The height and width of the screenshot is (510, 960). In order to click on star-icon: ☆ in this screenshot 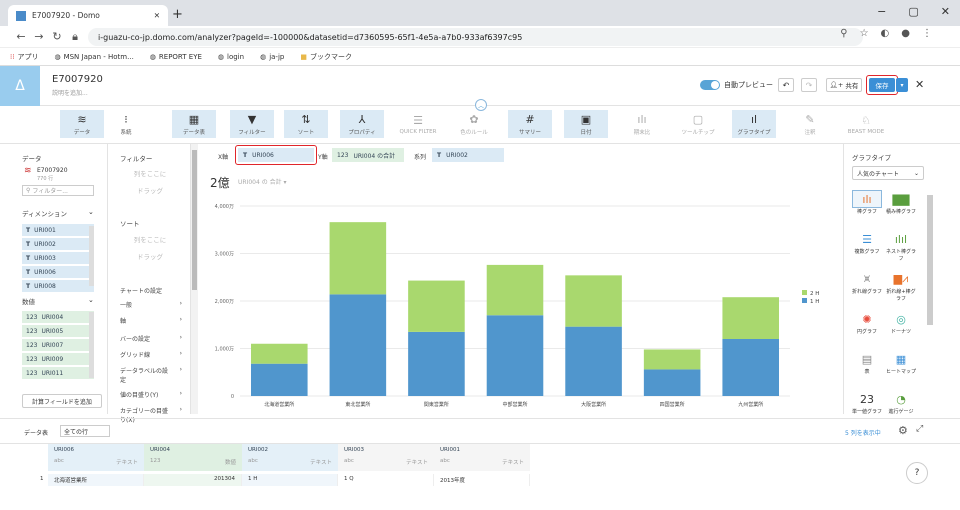, I will do `click(864, 33)`.